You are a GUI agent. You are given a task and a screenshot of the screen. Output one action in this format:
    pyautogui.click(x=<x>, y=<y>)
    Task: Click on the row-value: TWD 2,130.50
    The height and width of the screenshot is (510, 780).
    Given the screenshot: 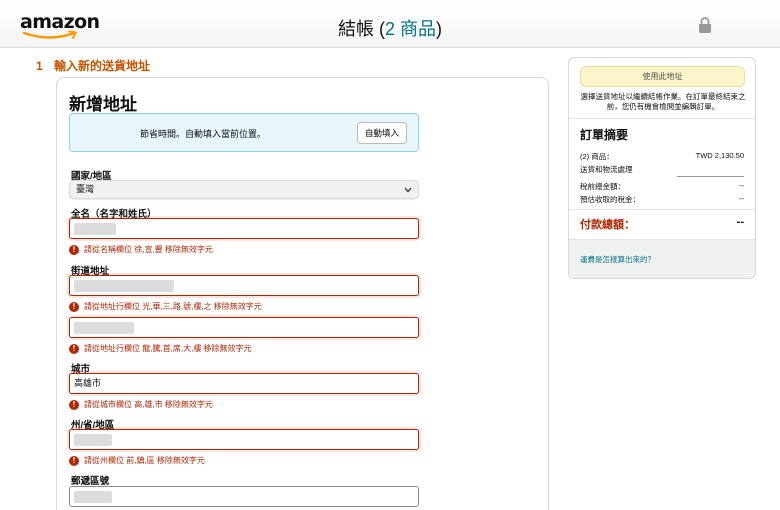 What is the action you would take?
    pyautogui.click(x=719, y=155)
    